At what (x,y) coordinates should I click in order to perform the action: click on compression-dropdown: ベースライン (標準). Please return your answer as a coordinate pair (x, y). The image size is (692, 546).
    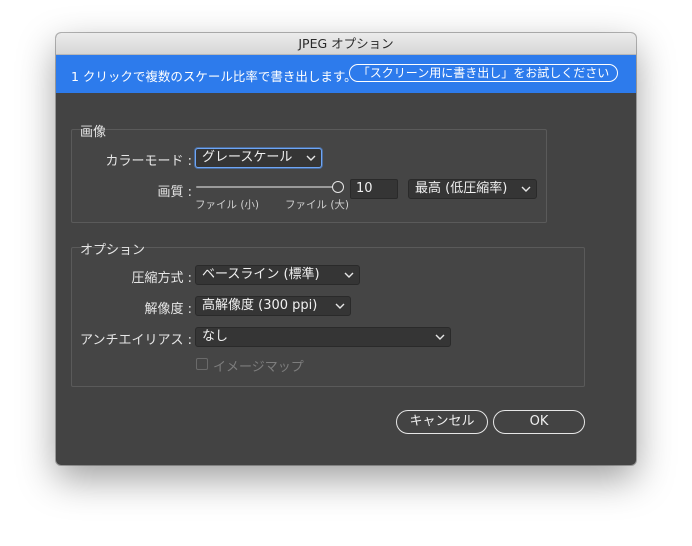
    Looking at the image, I should click on (277, 275).